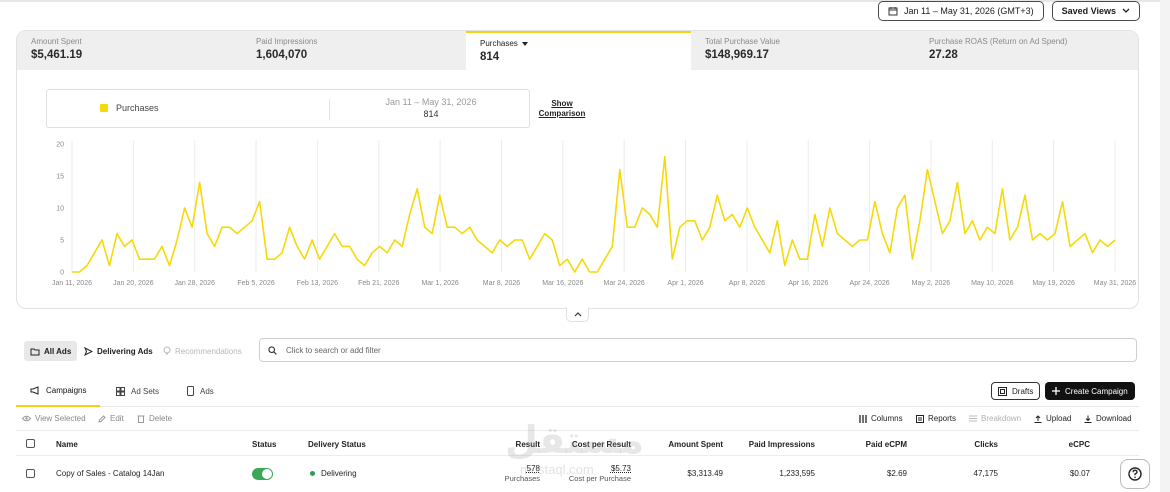 The width and height of the screenshot is (1170, 492). What do you see at coordinates (129, 50) in the screenshot?
I see `metric-amount-spent: Amount Spent $5,461.19` at bounding box center [129, 50].